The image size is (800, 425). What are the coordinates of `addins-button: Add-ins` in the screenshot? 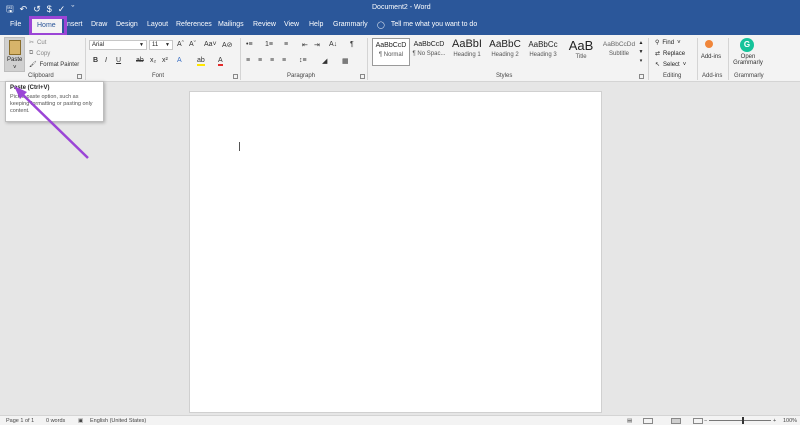 It's located at (711, 57).